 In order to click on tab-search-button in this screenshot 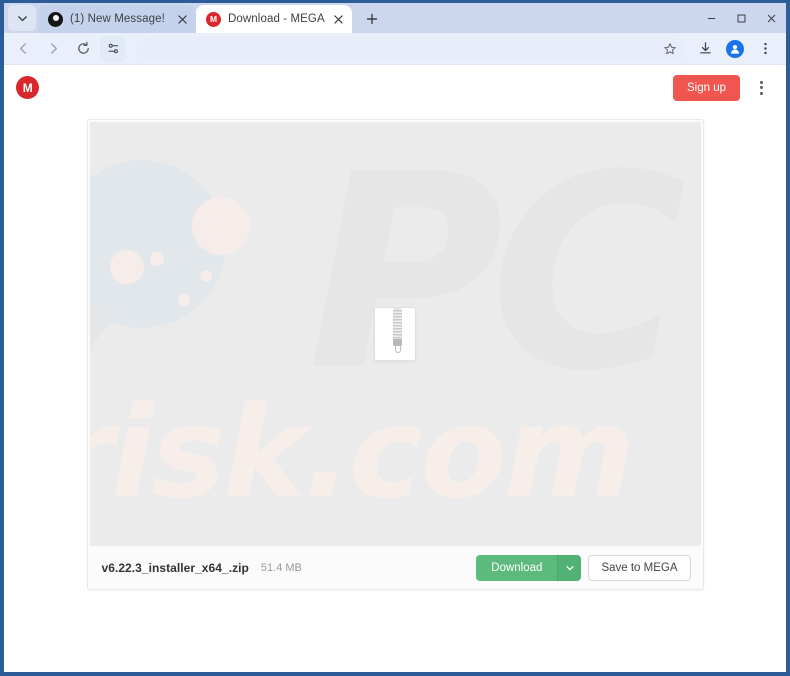, I will do `click(22, 18)`.